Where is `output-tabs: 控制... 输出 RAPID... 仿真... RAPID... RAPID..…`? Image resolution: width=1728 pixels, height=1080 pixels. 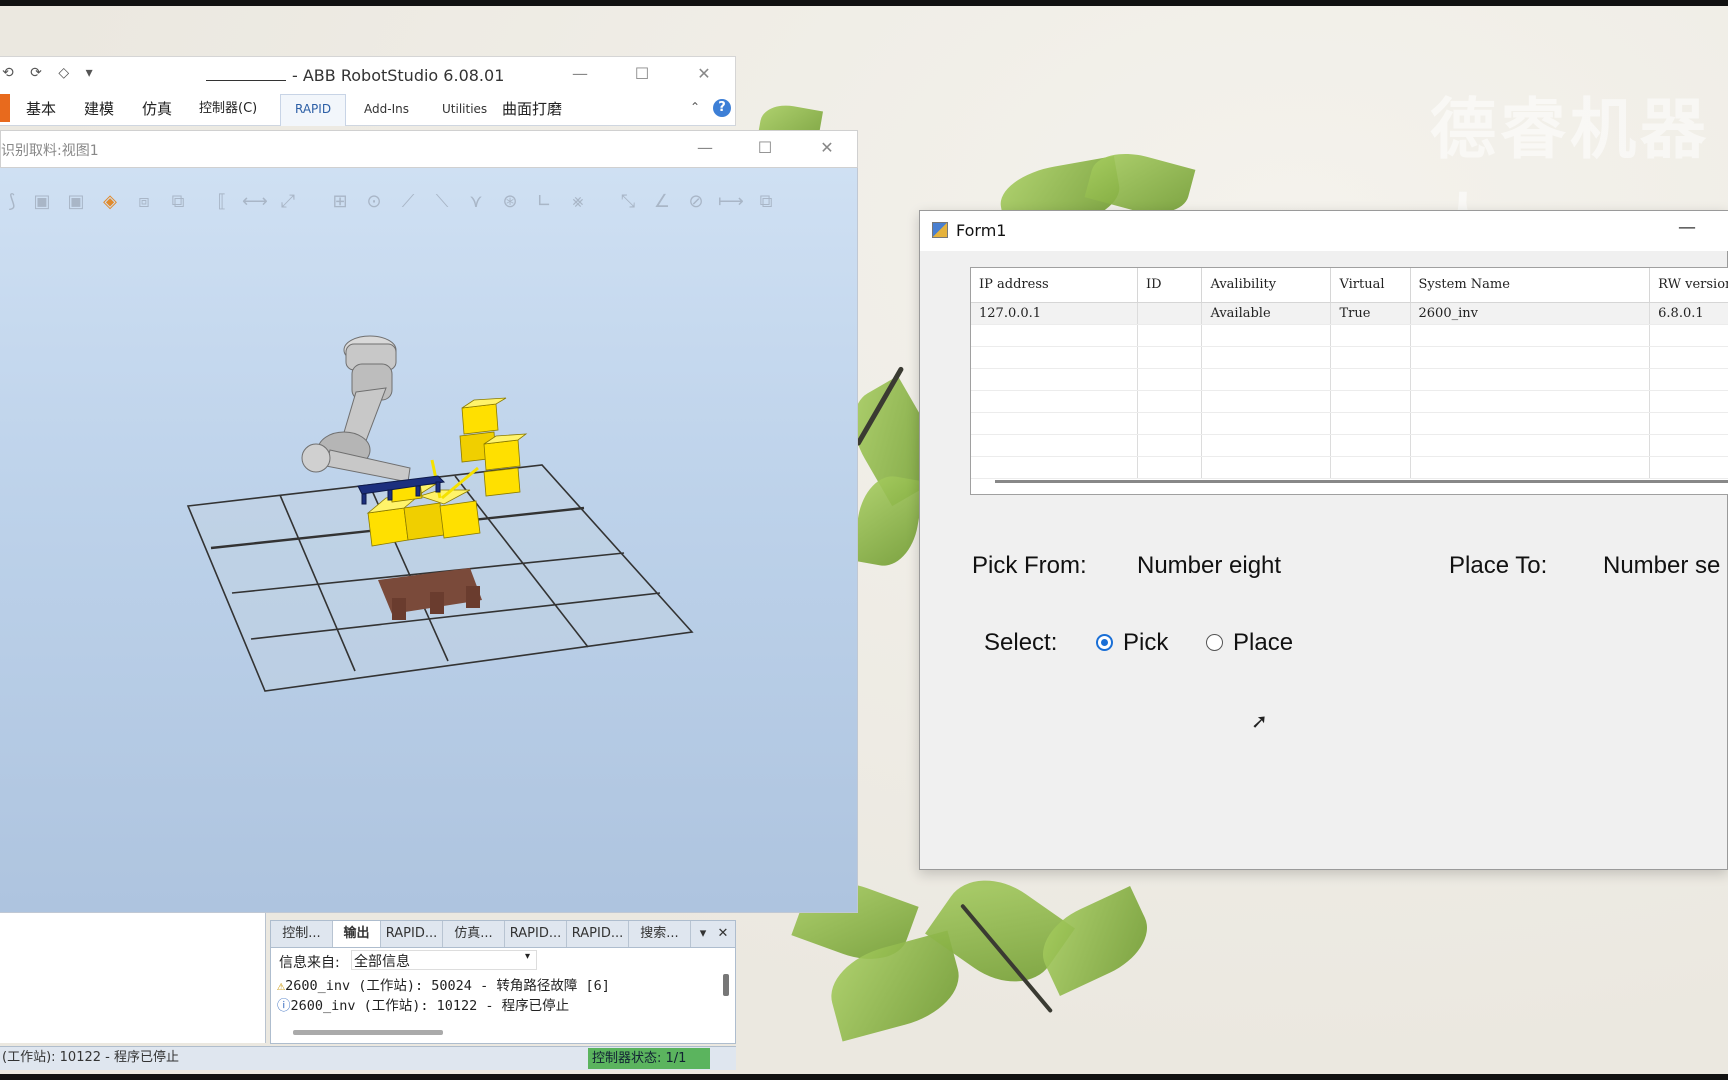
output-tabs: 控制... 输出 RAPID... 仿真... RAPID... RAPID..… is located at coordinates (503, 934).